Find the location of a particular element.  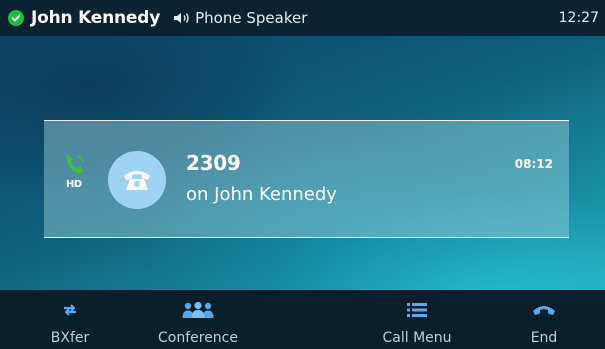

clock: 12:27 is located at coordinates (578, 18).